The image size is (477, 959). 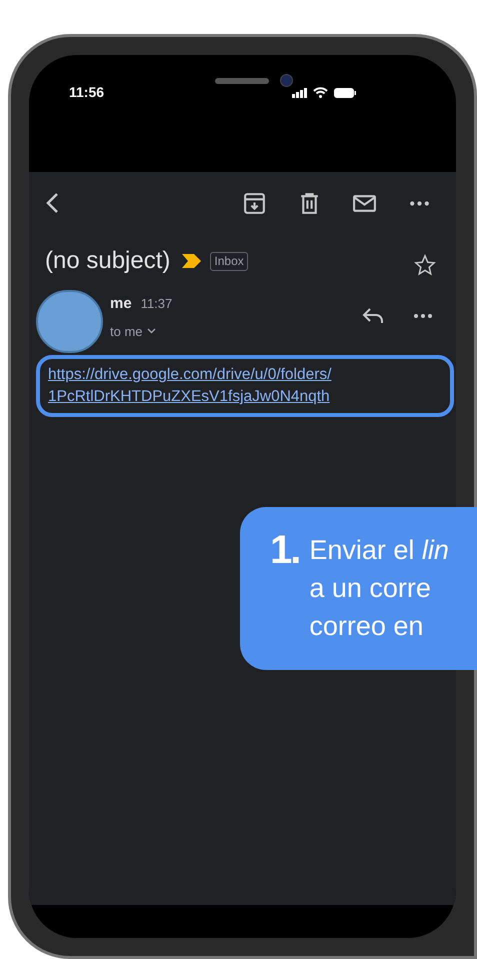 What do you see at coordinates (370, 588) in the screenshot?
I see `callout-text-line: a un corre` at bounding box center [370, 588].